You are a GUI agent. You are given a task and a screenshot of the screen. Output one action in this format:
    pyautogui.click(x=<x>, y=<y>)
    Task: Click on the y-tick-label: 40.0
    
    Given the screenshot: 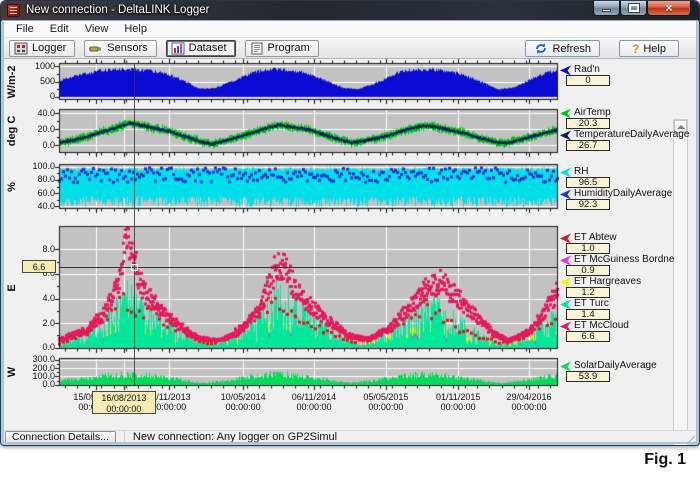 What is the action you would take?
    pyautogui.click(x=46, y=205)
    